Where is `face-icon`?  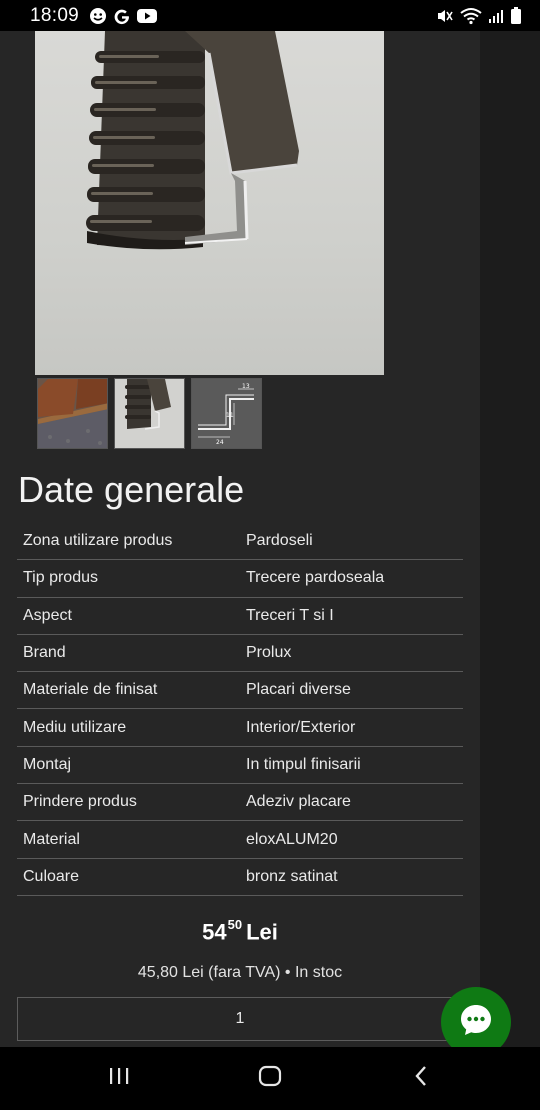
face-icon is located at coordinates (98, 16).